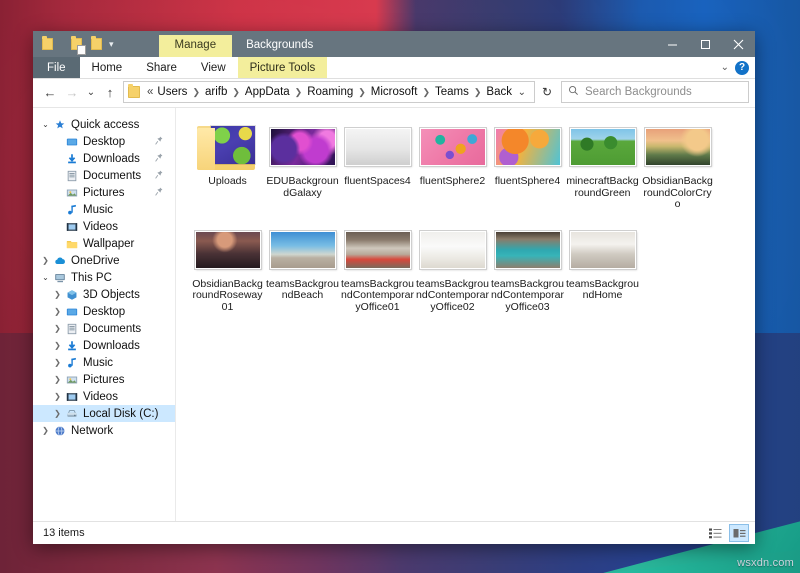 The height and width of the screenshot is (573, 800). I want to click on close-button, so click(738, 44).